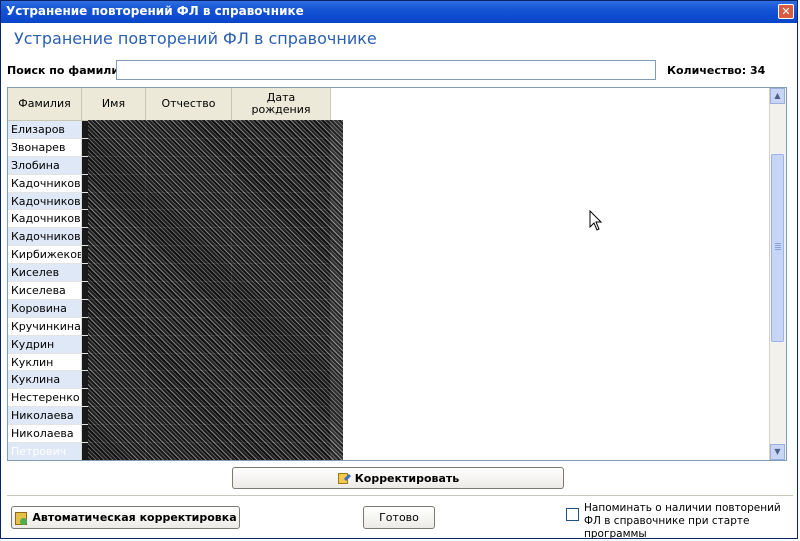 The width and height of the screenshot is (800, 541). What do you see at coordinates (155, 11) in the screenshot?
I see `window-title: Устранение повторений ФЛ в справочнике` at bounding box center [155, 11].